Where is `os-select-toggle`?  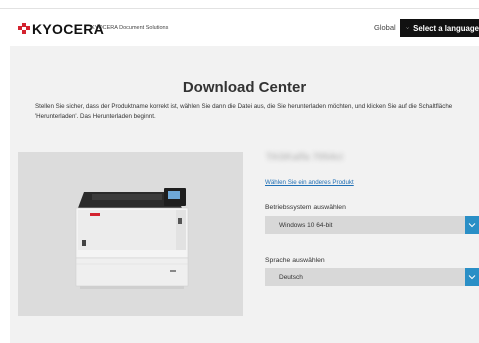
os-select-toggle is located at coordinates (472, 225).